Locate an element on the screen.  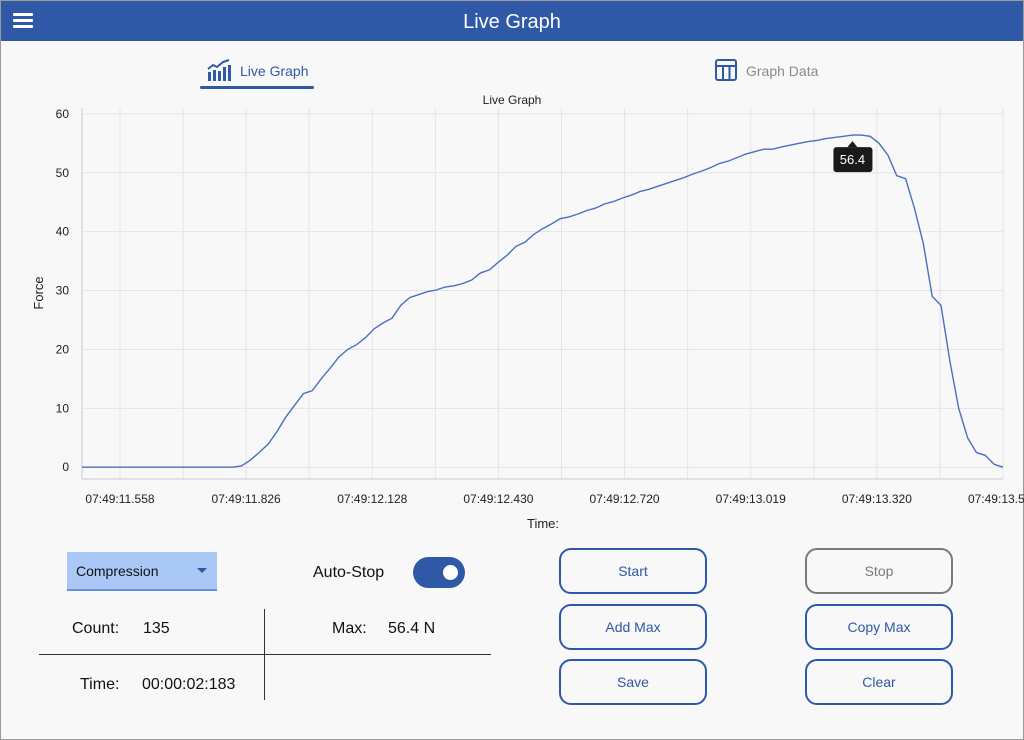
autostop-toggle is located at coordinates (439, 572).